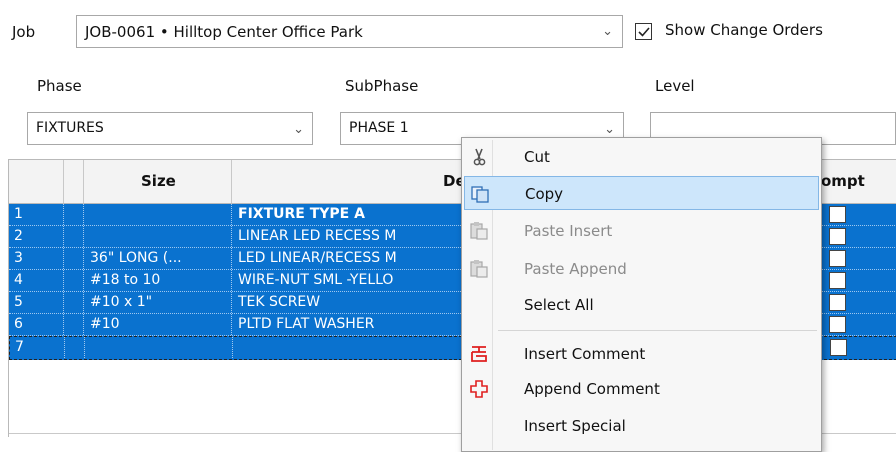 The width and height of the screenshot is (896, 452). What do you see at coordinates (641, 231) in the screenshot?
I see `menu-item-paste-insert: Paste Insert` at bounding box center [641, 231].